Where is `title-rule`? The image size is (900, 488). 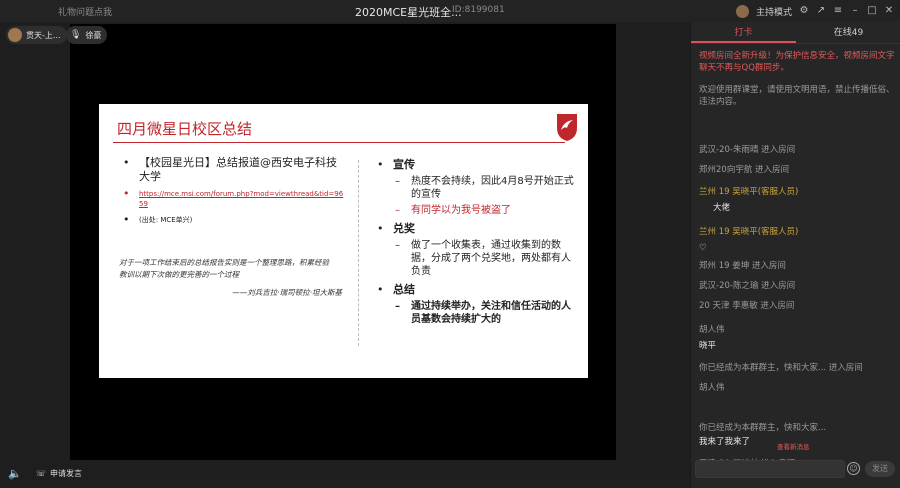
title-rule is located at coordinates (339, 142).